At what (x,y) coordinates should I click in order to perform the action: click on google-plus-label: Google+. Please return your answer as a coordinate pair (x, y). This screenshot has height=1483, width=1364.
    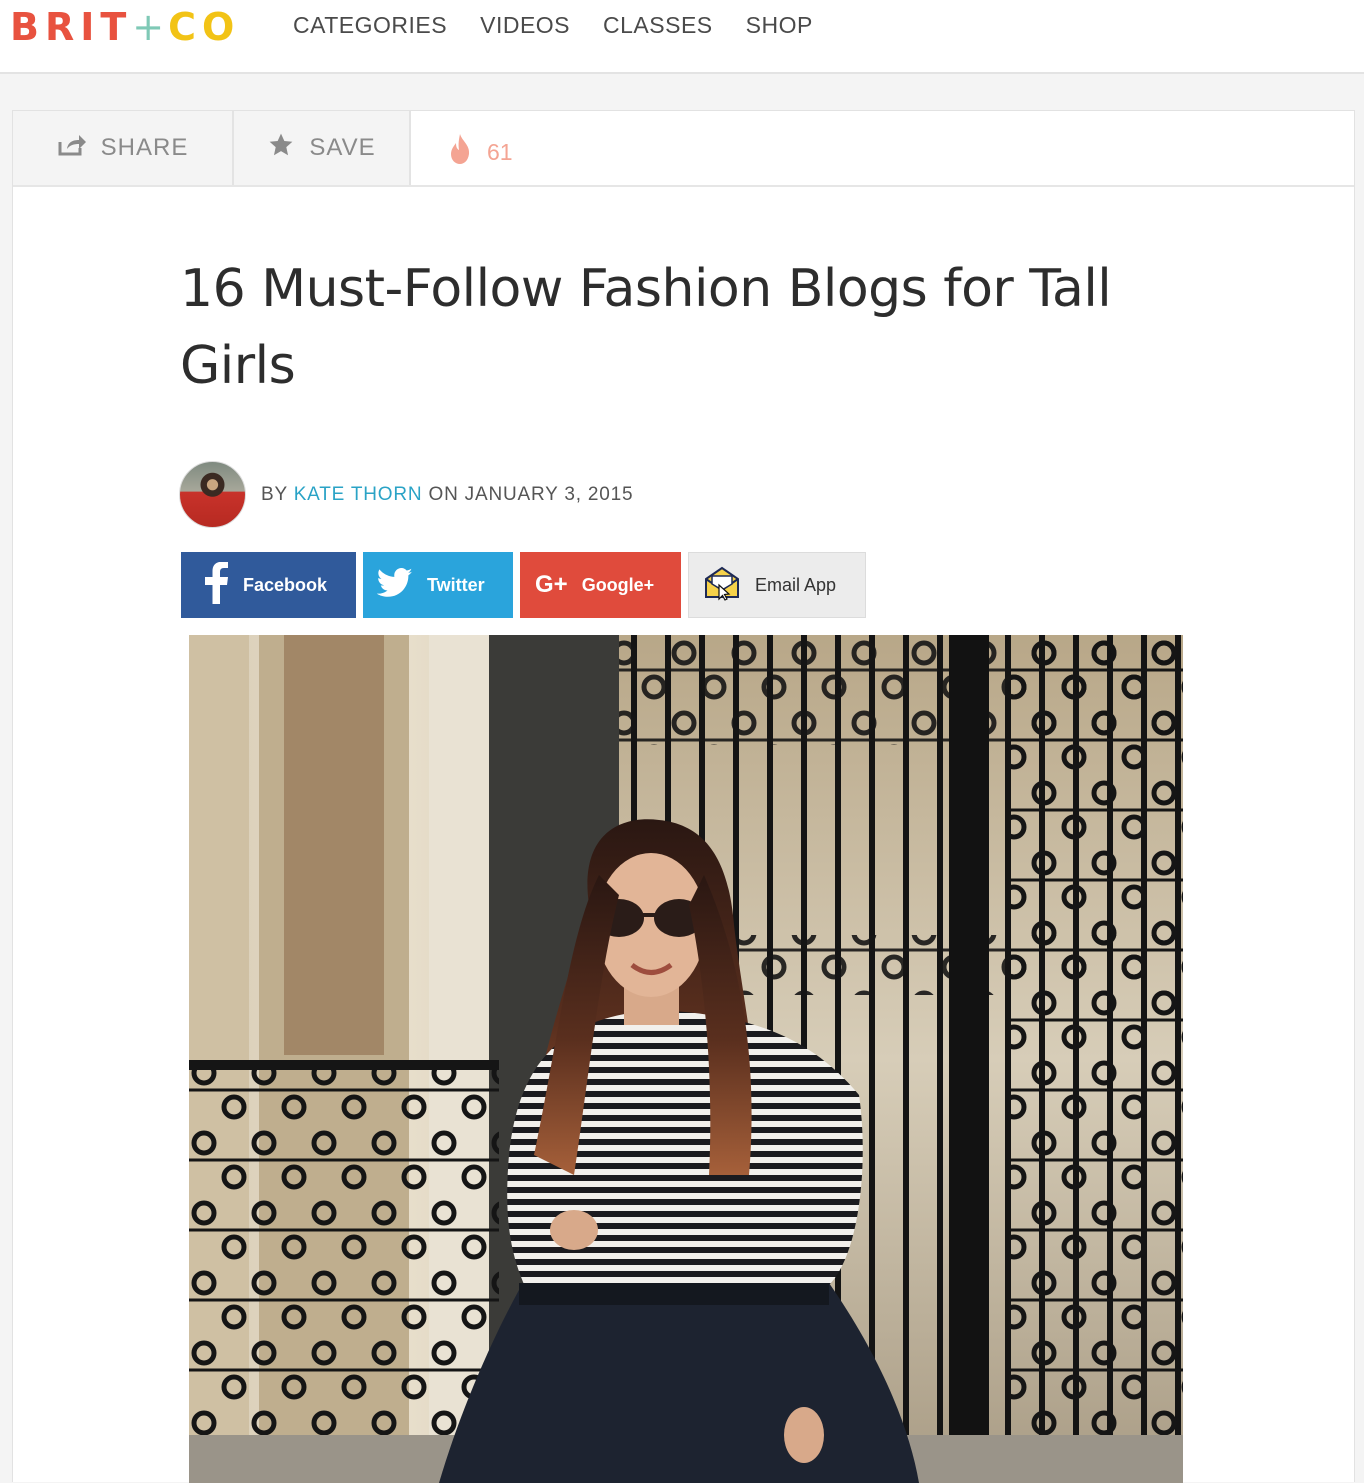
    Looking at the image, I should click on (618, 584).